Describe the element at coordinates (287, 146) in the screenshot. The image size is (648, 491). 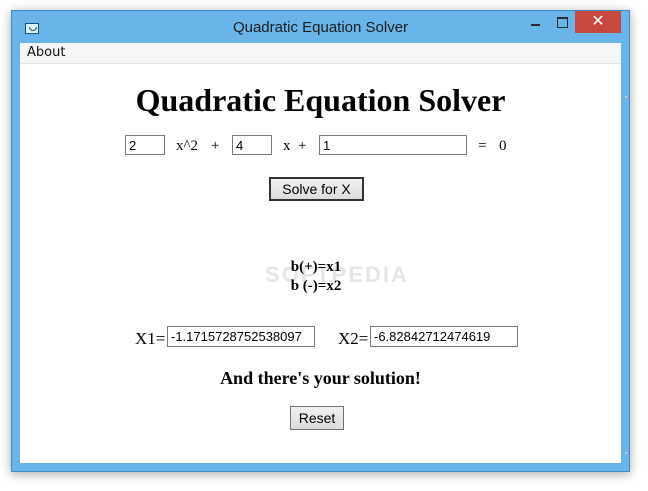
I see `x-label: x` at that location.